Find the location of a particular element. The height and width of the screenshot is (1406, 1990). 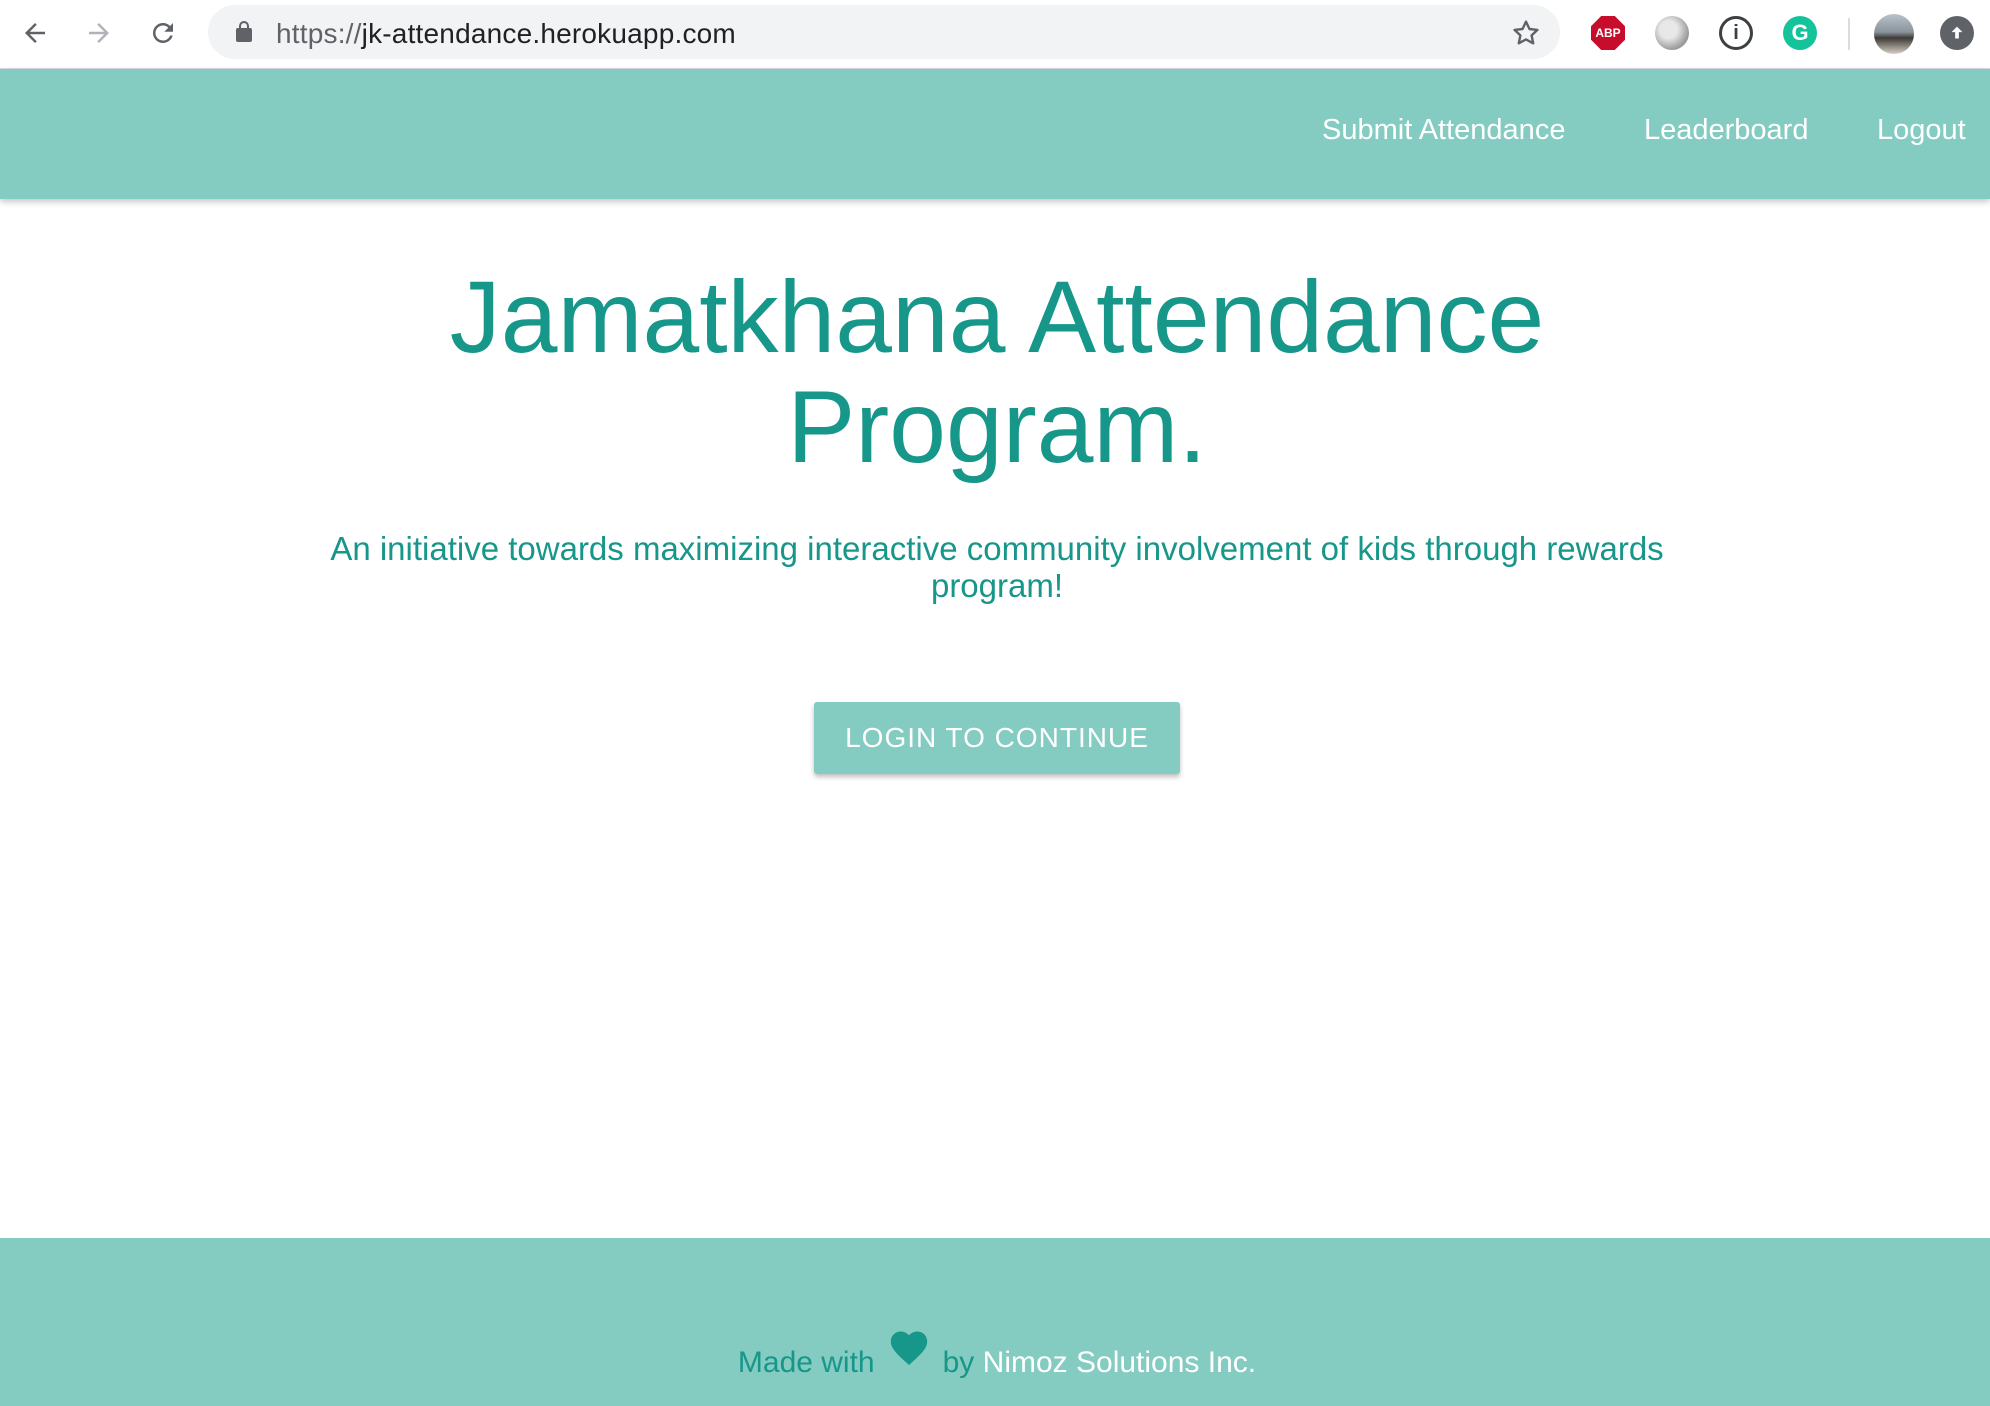

reload-icon is located at coordinates (163, 33).